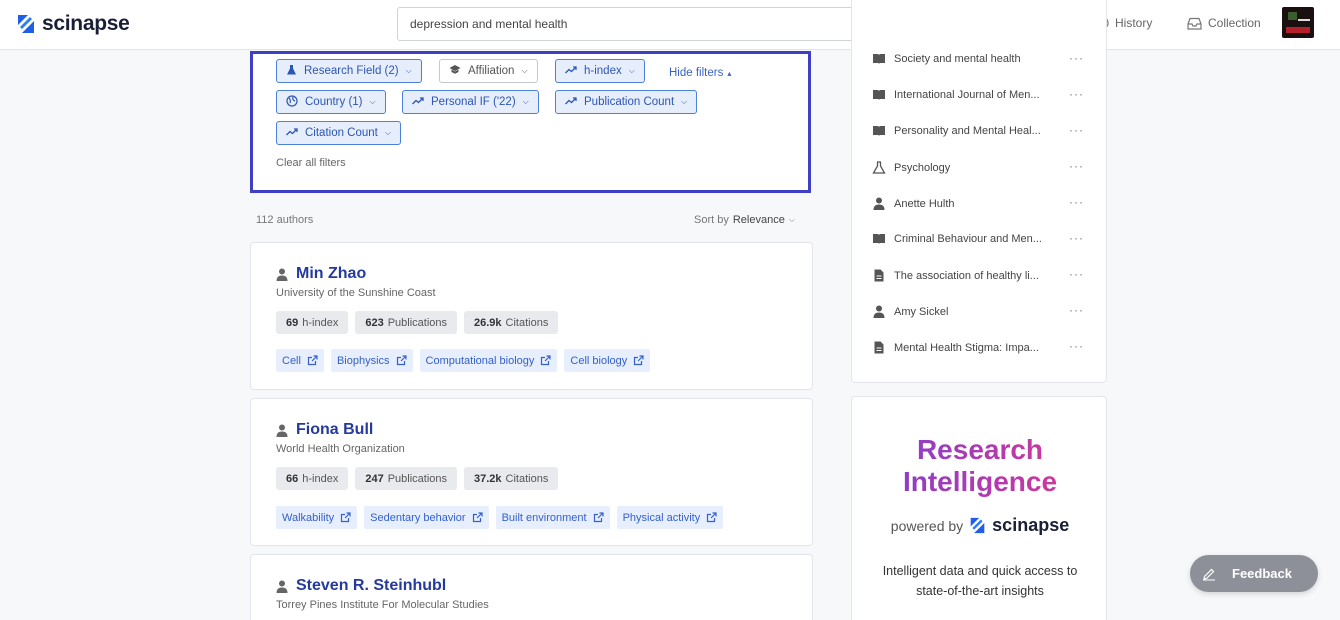 The height and width of the screenshot is (620, 1340). I want to click on promo-title: Research Intelligence, so click(980, 466).